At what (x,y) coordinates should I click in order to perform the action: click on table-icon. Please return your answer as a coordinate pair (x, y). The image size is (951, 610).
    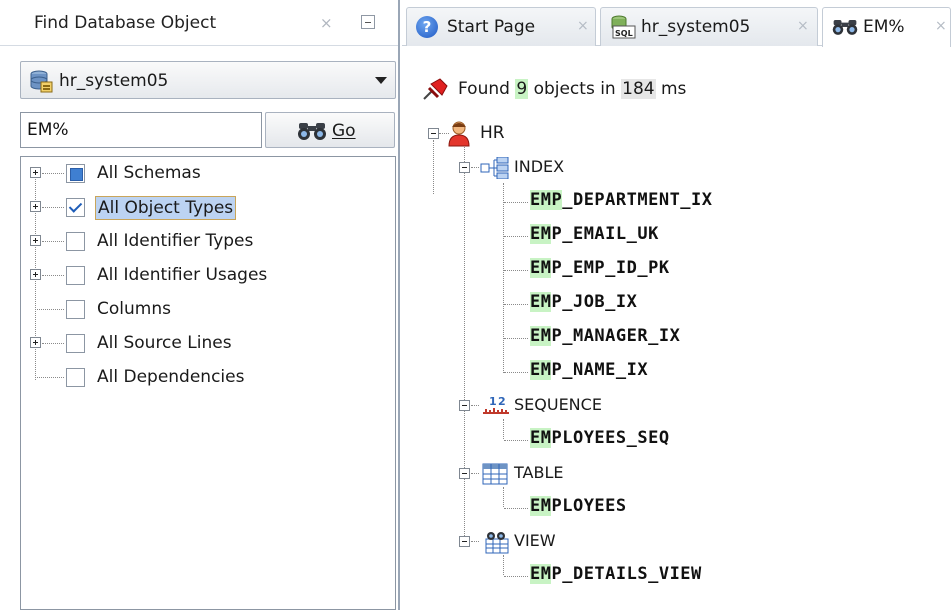
    Looking at the image, I should click on (495, 474).